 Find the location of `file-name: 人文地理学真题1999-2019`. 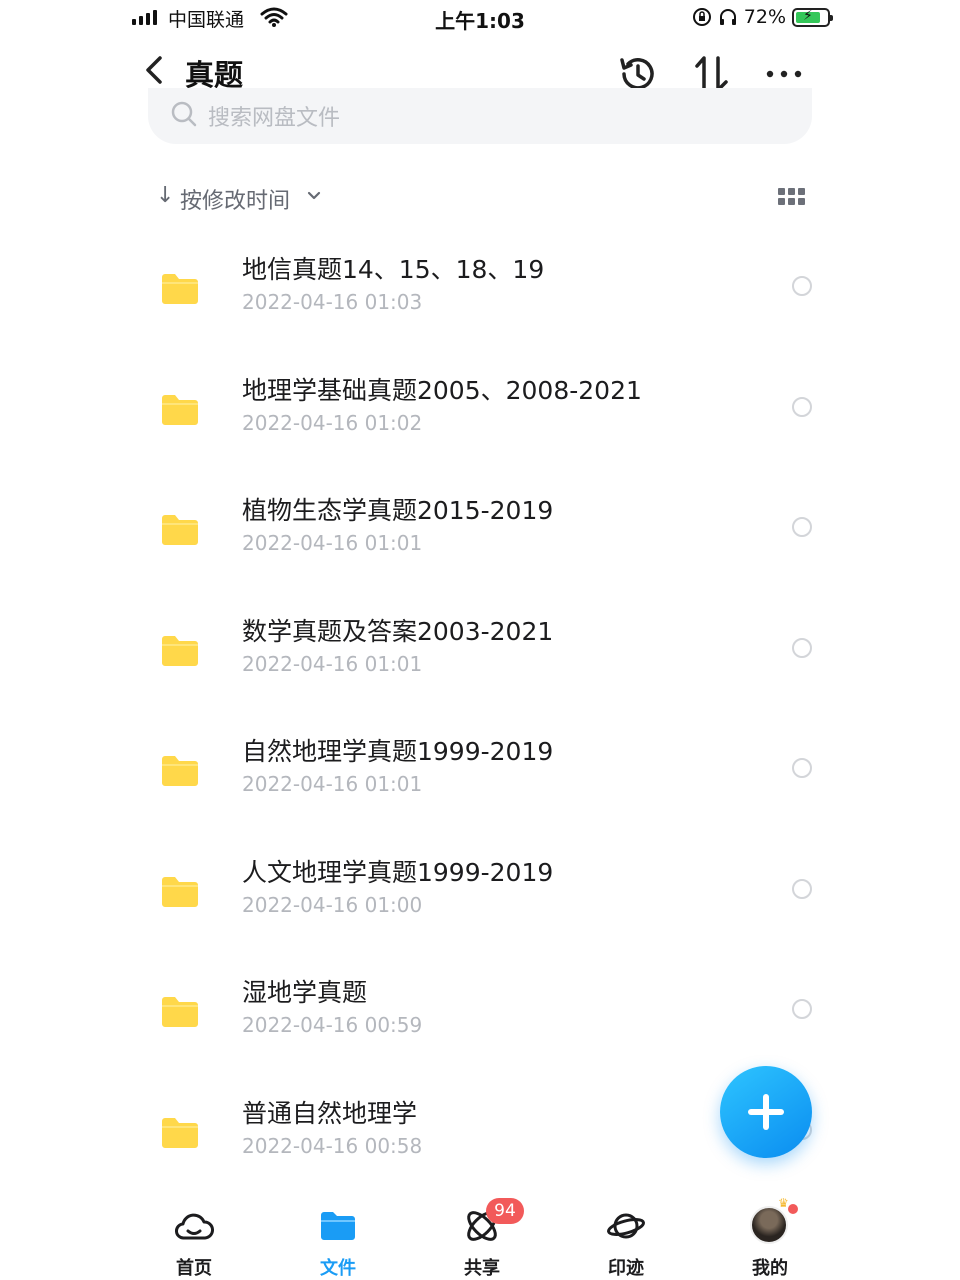

file-name: 人文地理学真题1999-2019 is located at coordinates (398, 872).